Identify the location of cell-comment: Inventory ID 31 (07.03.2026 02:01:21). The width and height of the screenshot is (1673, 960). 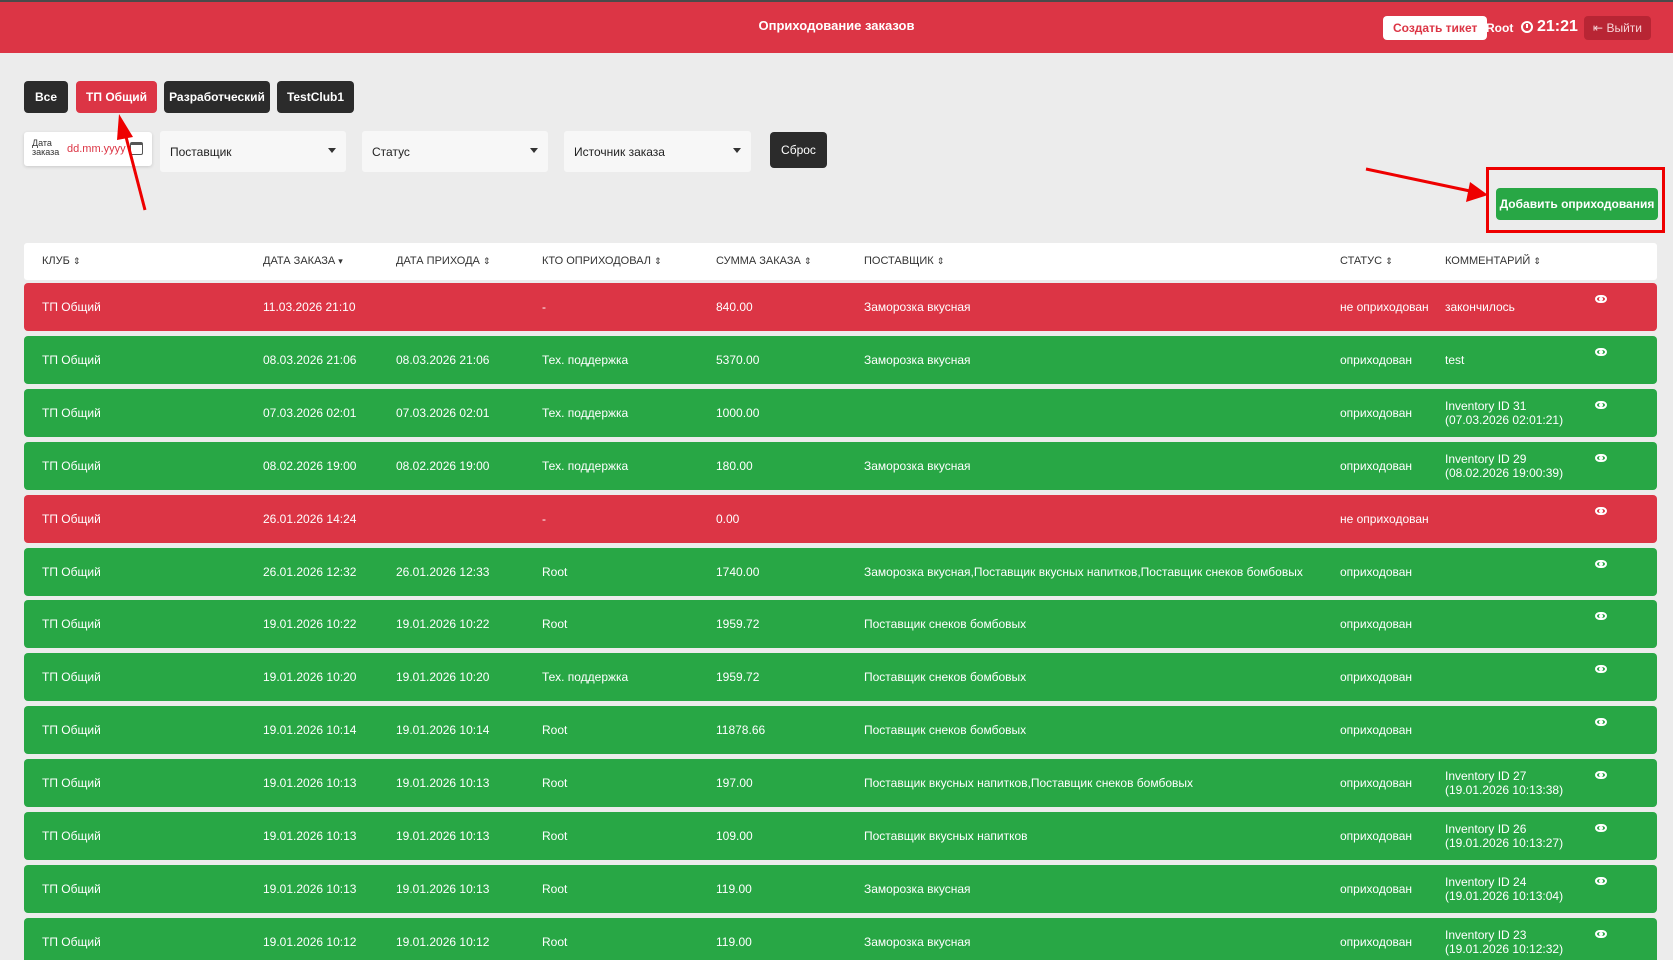
(1504, 413).